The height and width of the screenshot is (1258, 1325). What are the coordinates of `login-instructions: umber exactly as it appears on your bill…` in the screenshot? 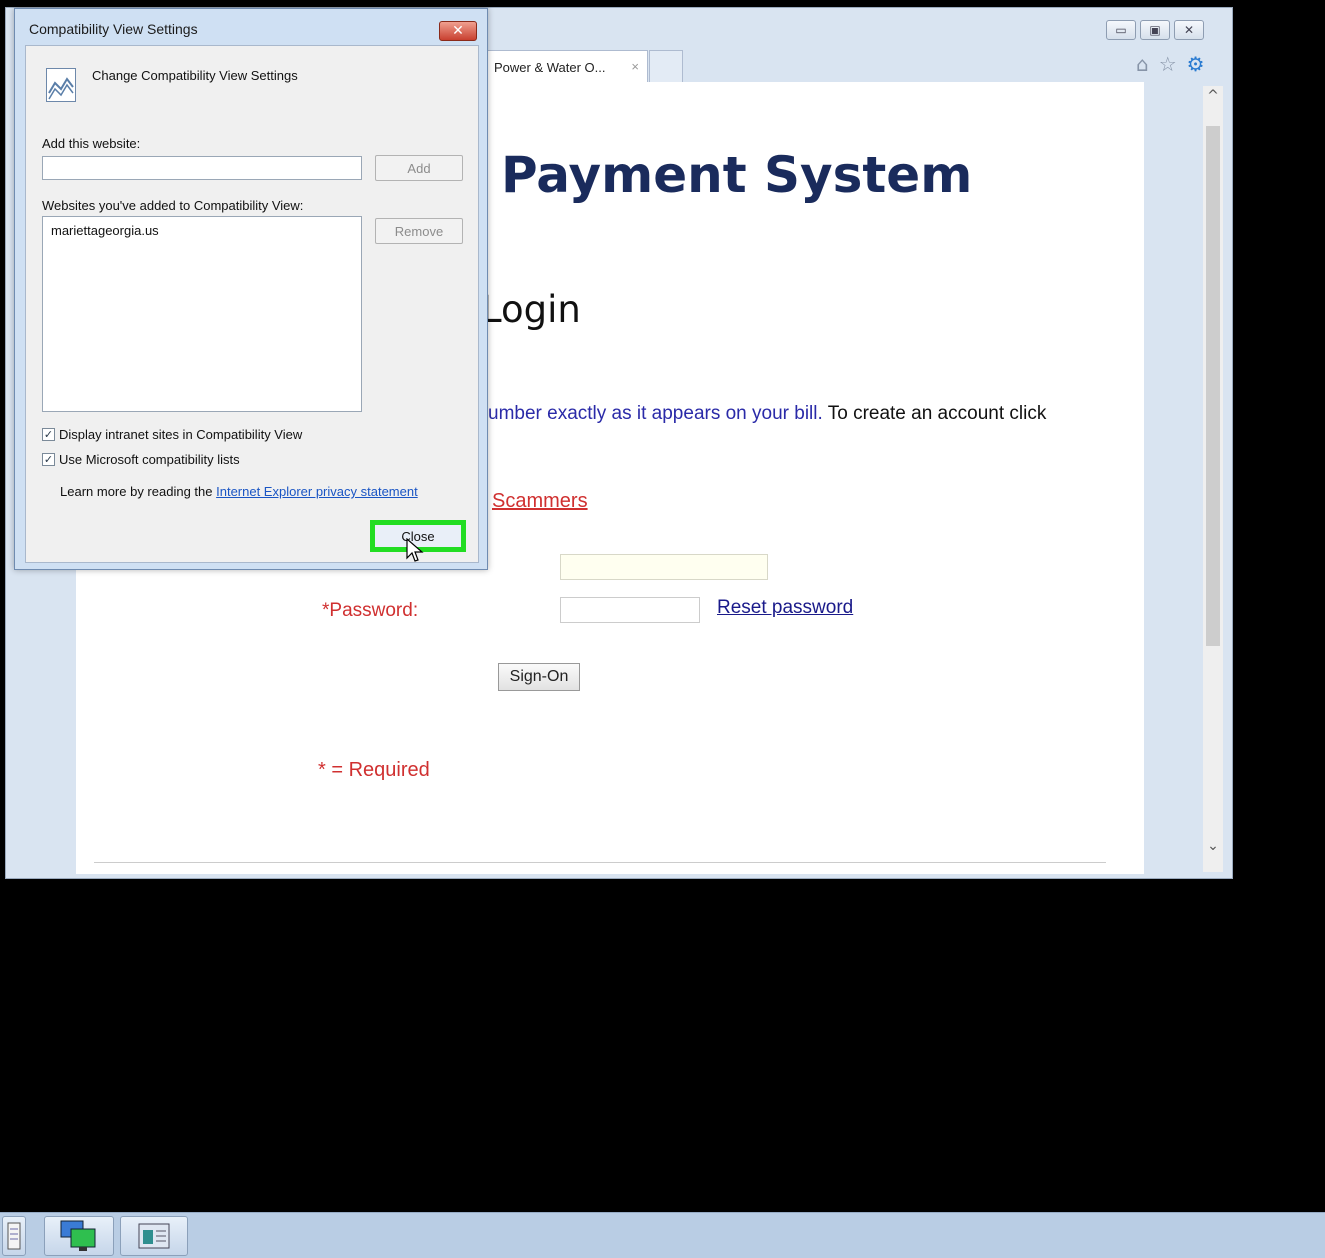 It's located at (767, 414).